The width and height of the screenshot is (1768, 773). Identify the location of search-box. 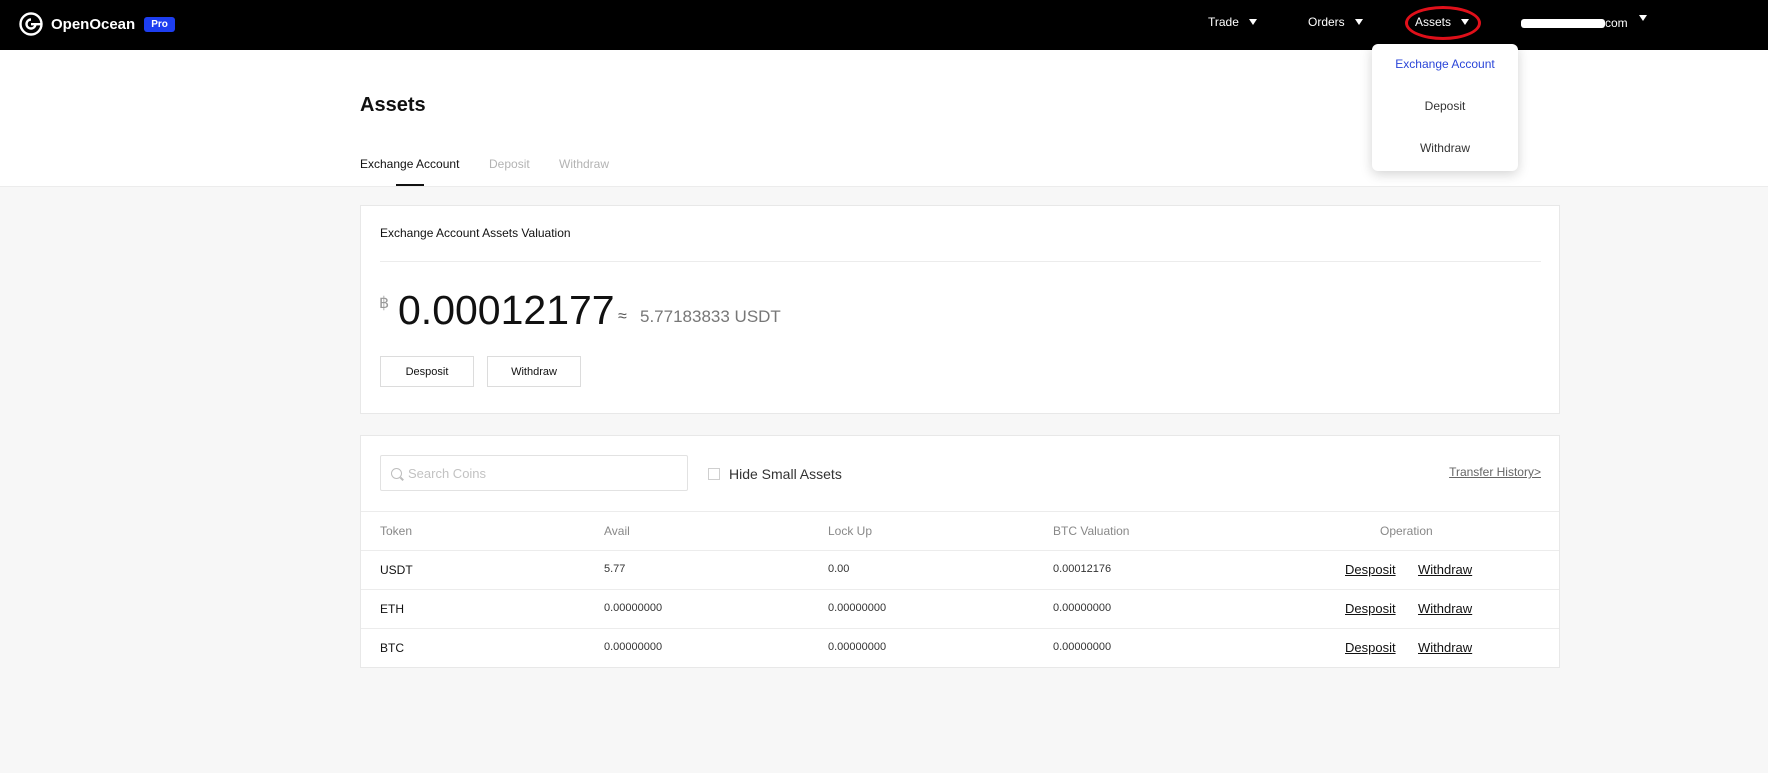
(534, 473).